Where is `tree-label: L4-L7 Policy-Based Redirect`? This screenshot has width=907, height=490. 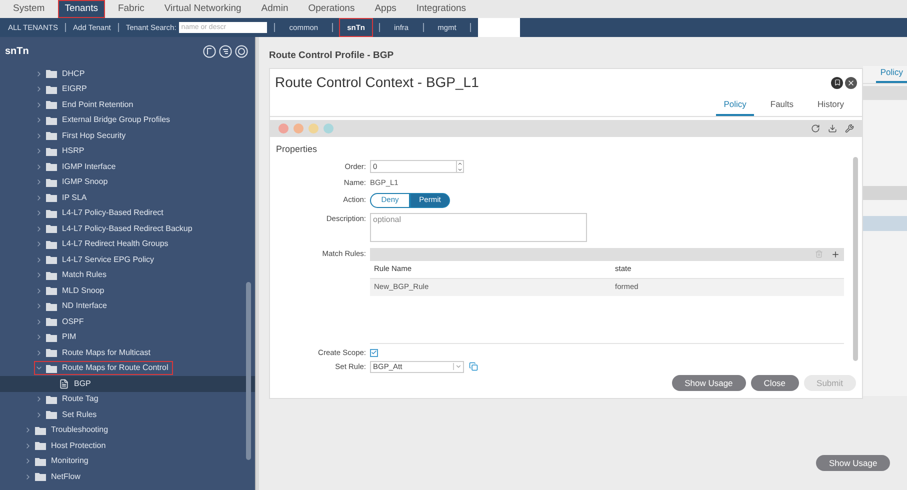
tree-label: L4-L7 Policy-Based Redirect is located at coordinates (113, 213).